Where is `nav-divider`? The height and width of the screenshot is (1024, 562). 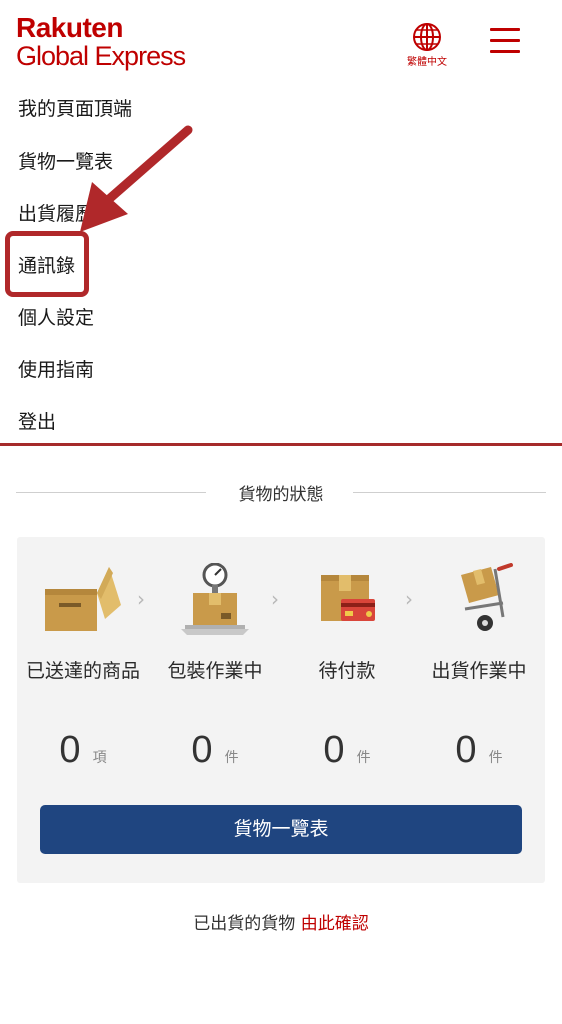
nav-divider is located at coordinates (281, 444).